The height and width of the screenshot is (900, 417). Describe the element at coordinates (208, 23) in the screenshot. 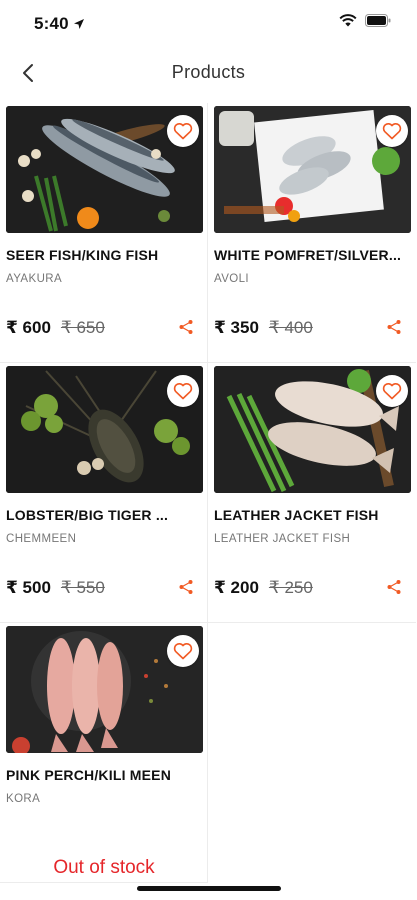

I see `status-bar: 5:40` at that location.